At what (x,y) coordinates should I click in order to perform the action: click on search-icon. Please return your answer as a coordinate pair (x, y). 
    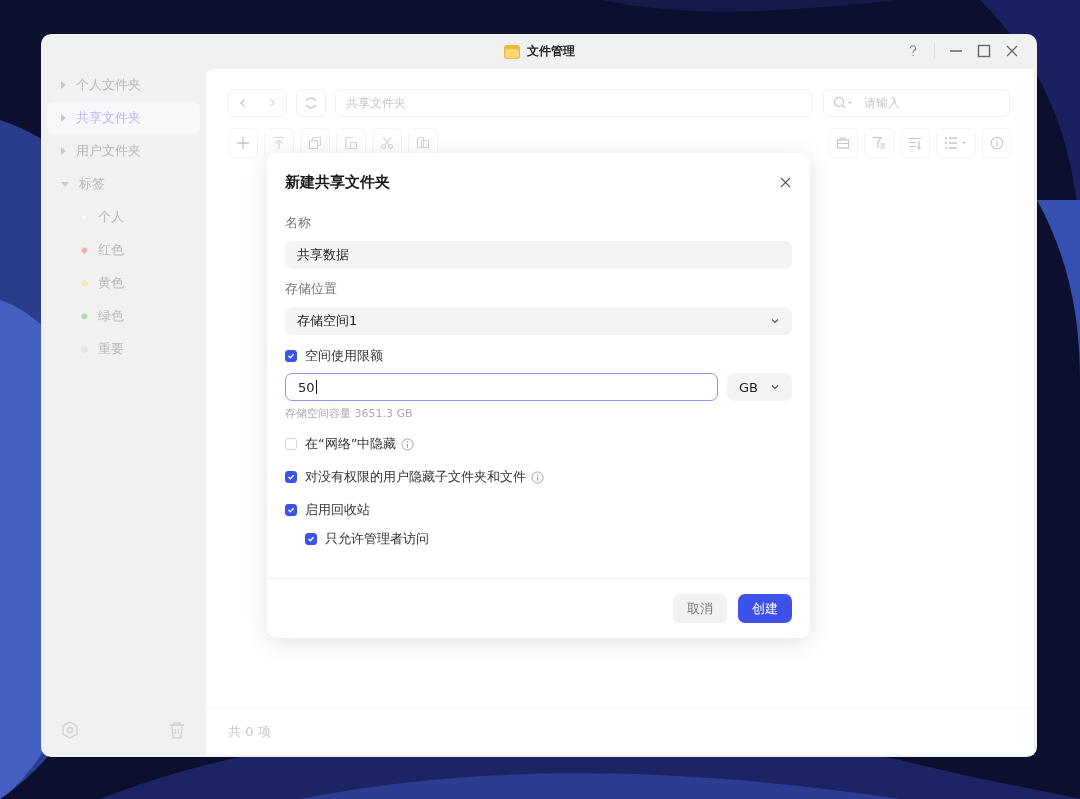
    Looking at the image, I should click on (843, 103).